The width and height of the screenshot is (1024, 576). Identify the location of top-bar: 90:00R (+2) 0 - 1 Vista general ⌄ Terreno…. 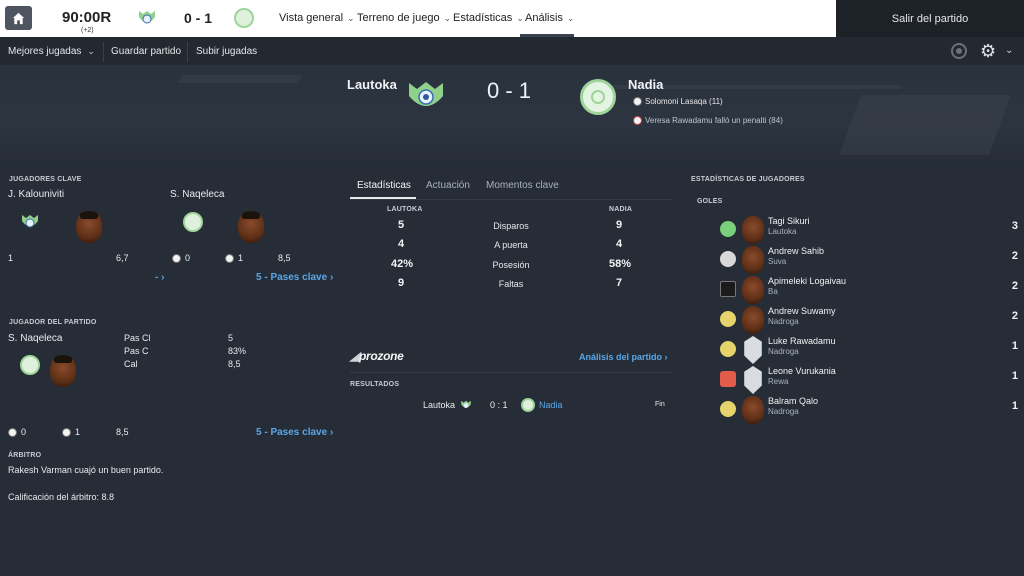
(512, 18).